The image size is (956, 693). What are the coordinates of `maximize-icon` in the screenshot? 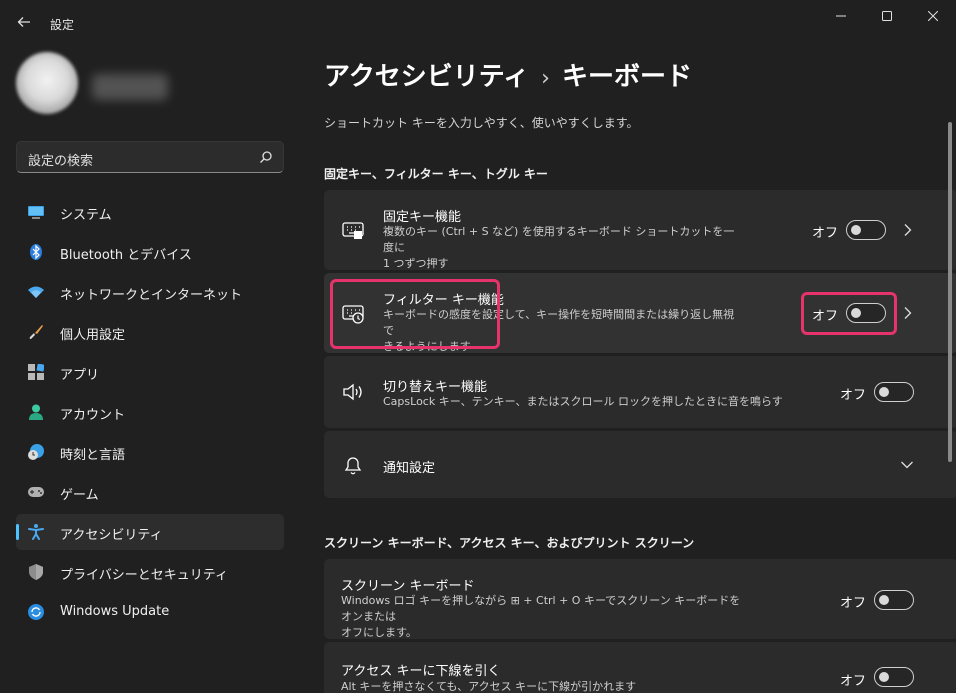 It's located at (887, 16).